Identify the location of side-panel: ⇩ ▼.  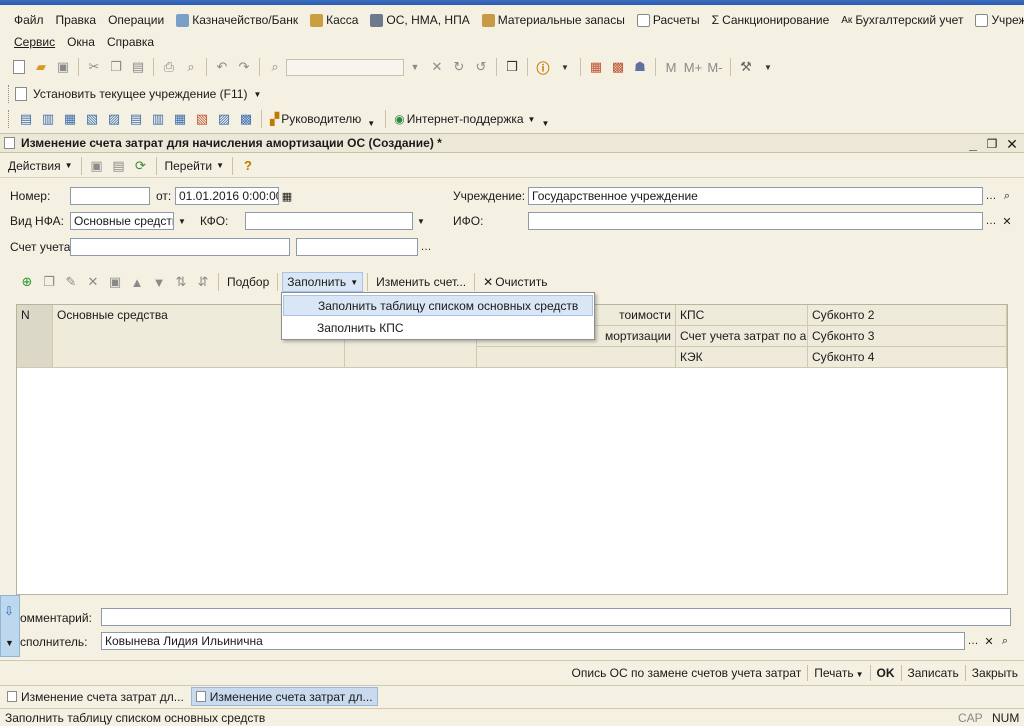
(10, 626).